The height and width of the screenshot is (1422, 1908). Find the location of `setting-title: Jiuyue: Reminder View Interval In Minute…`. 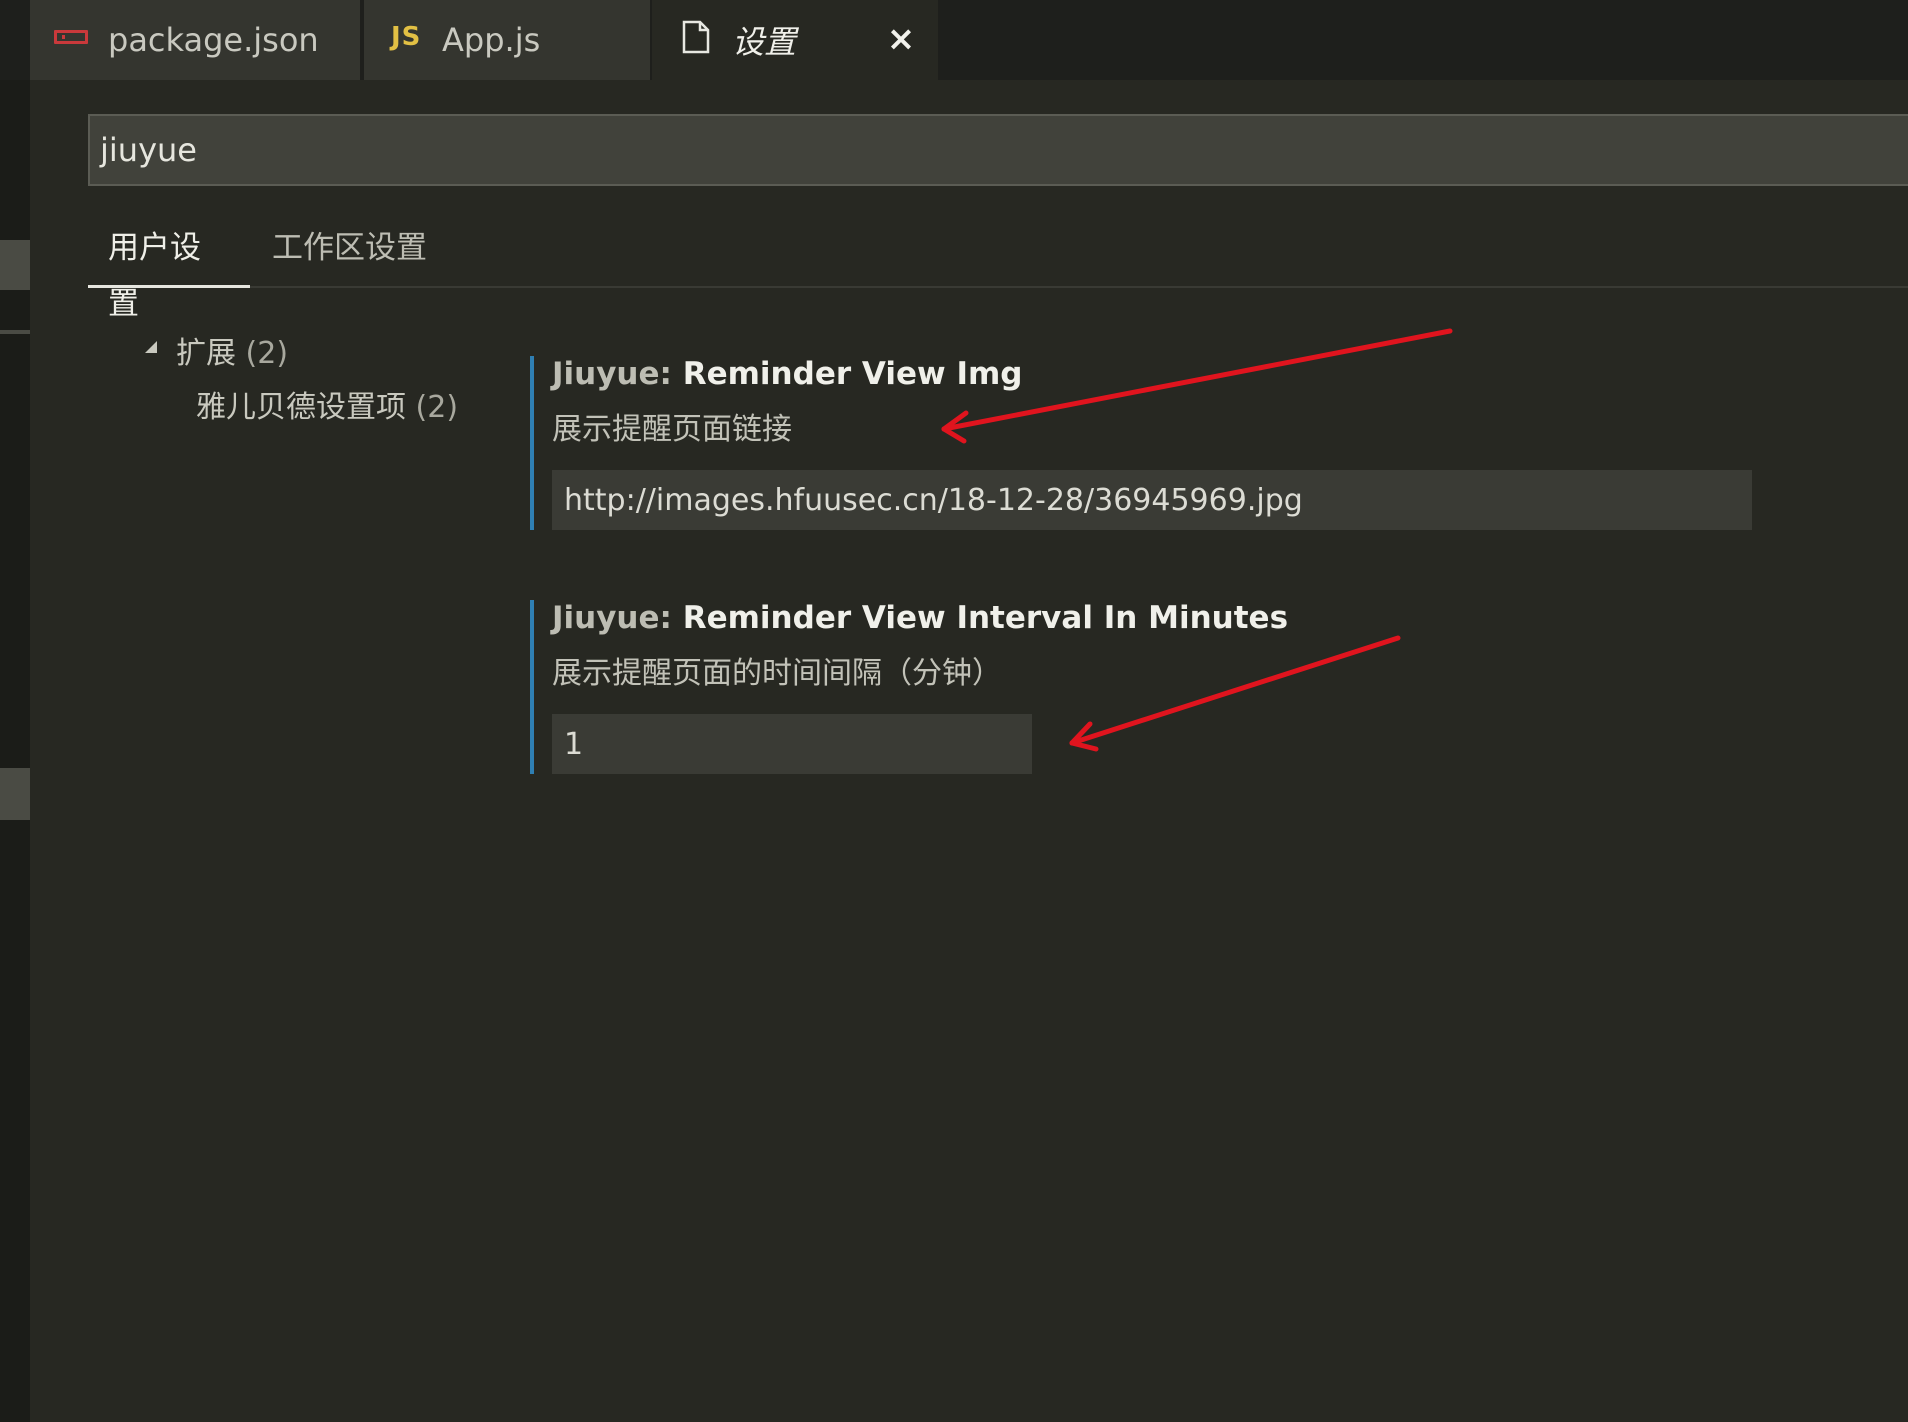

setting-title: Jiuyue: Reminder View Interval In Minute… is located at coordinates (920, 618).